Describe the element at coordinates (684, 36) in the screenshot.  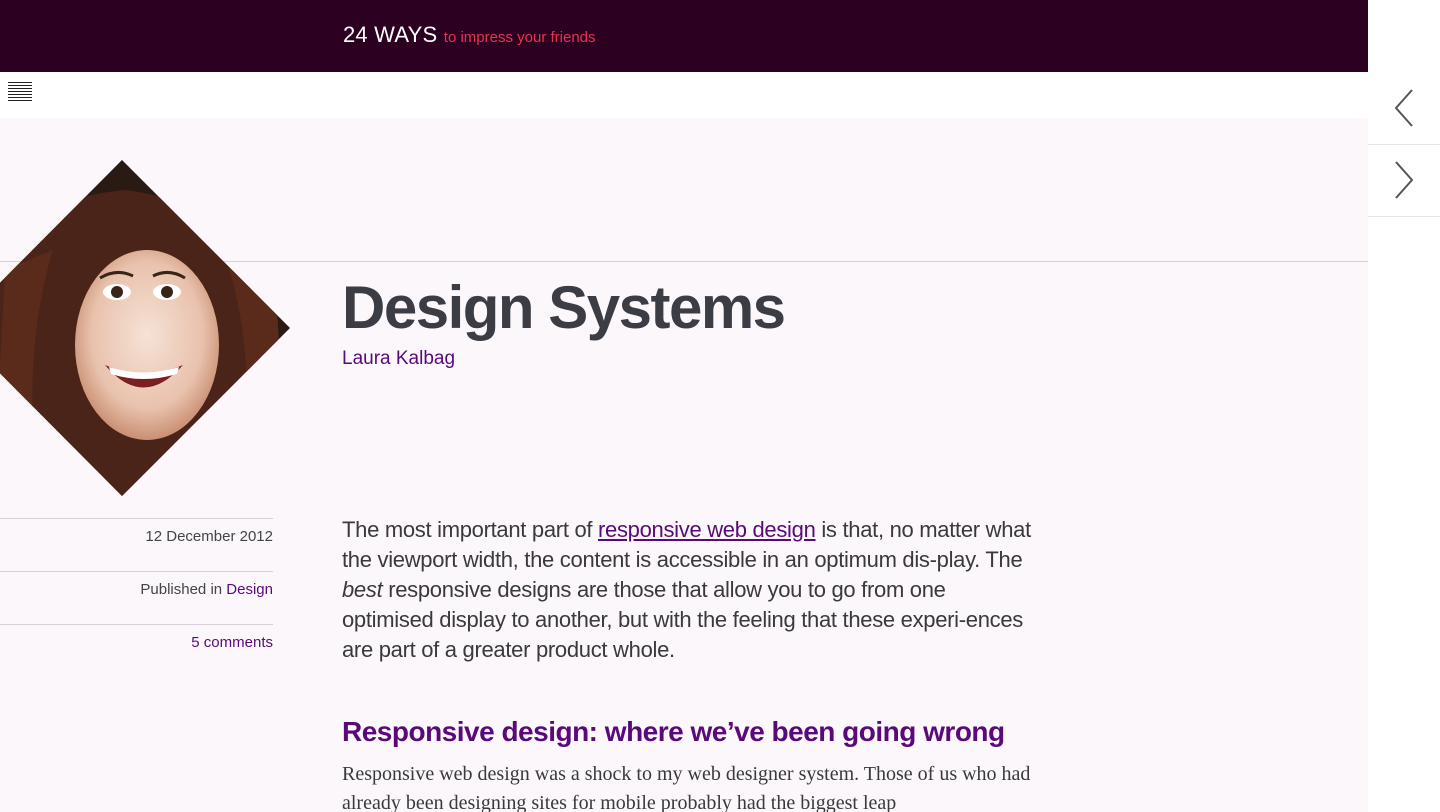
I see `site-header: 24 WAYS to impress your friends` at that location.